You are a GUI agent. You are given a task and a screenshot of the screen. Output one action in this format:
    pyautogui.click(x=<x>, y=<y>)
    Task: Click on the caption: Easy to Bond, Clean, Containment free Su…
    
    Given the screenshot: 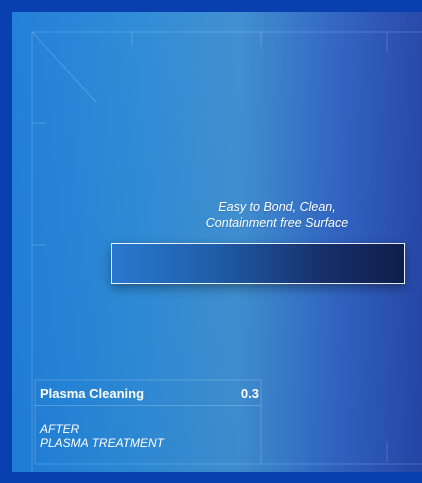 What is the action you would take?
    pyautogui.click(x=277, y=215)
    